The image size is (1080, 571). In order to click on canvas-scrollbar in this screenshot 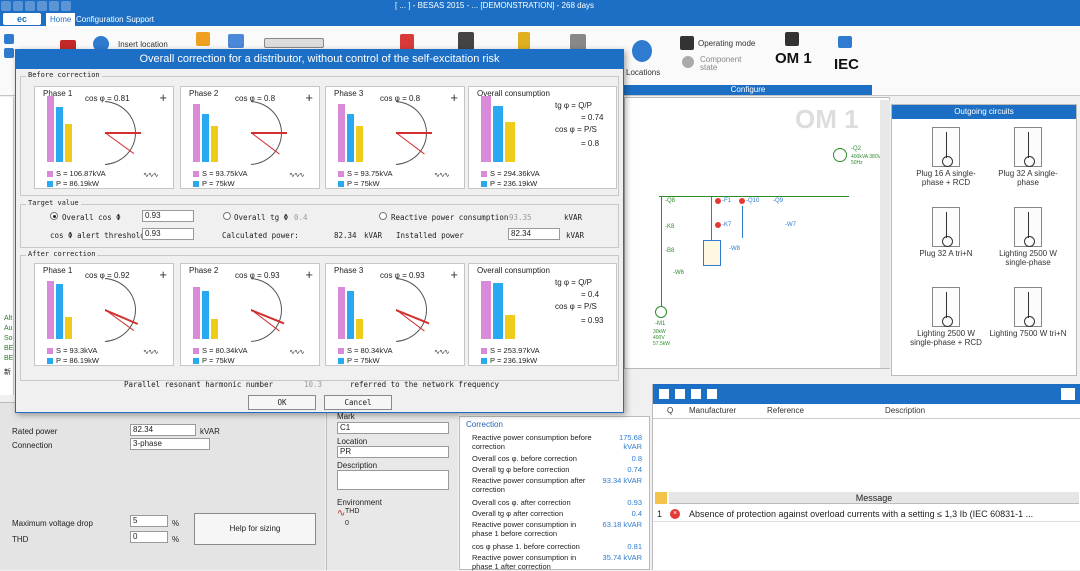, I will do `click(885, 234)`.